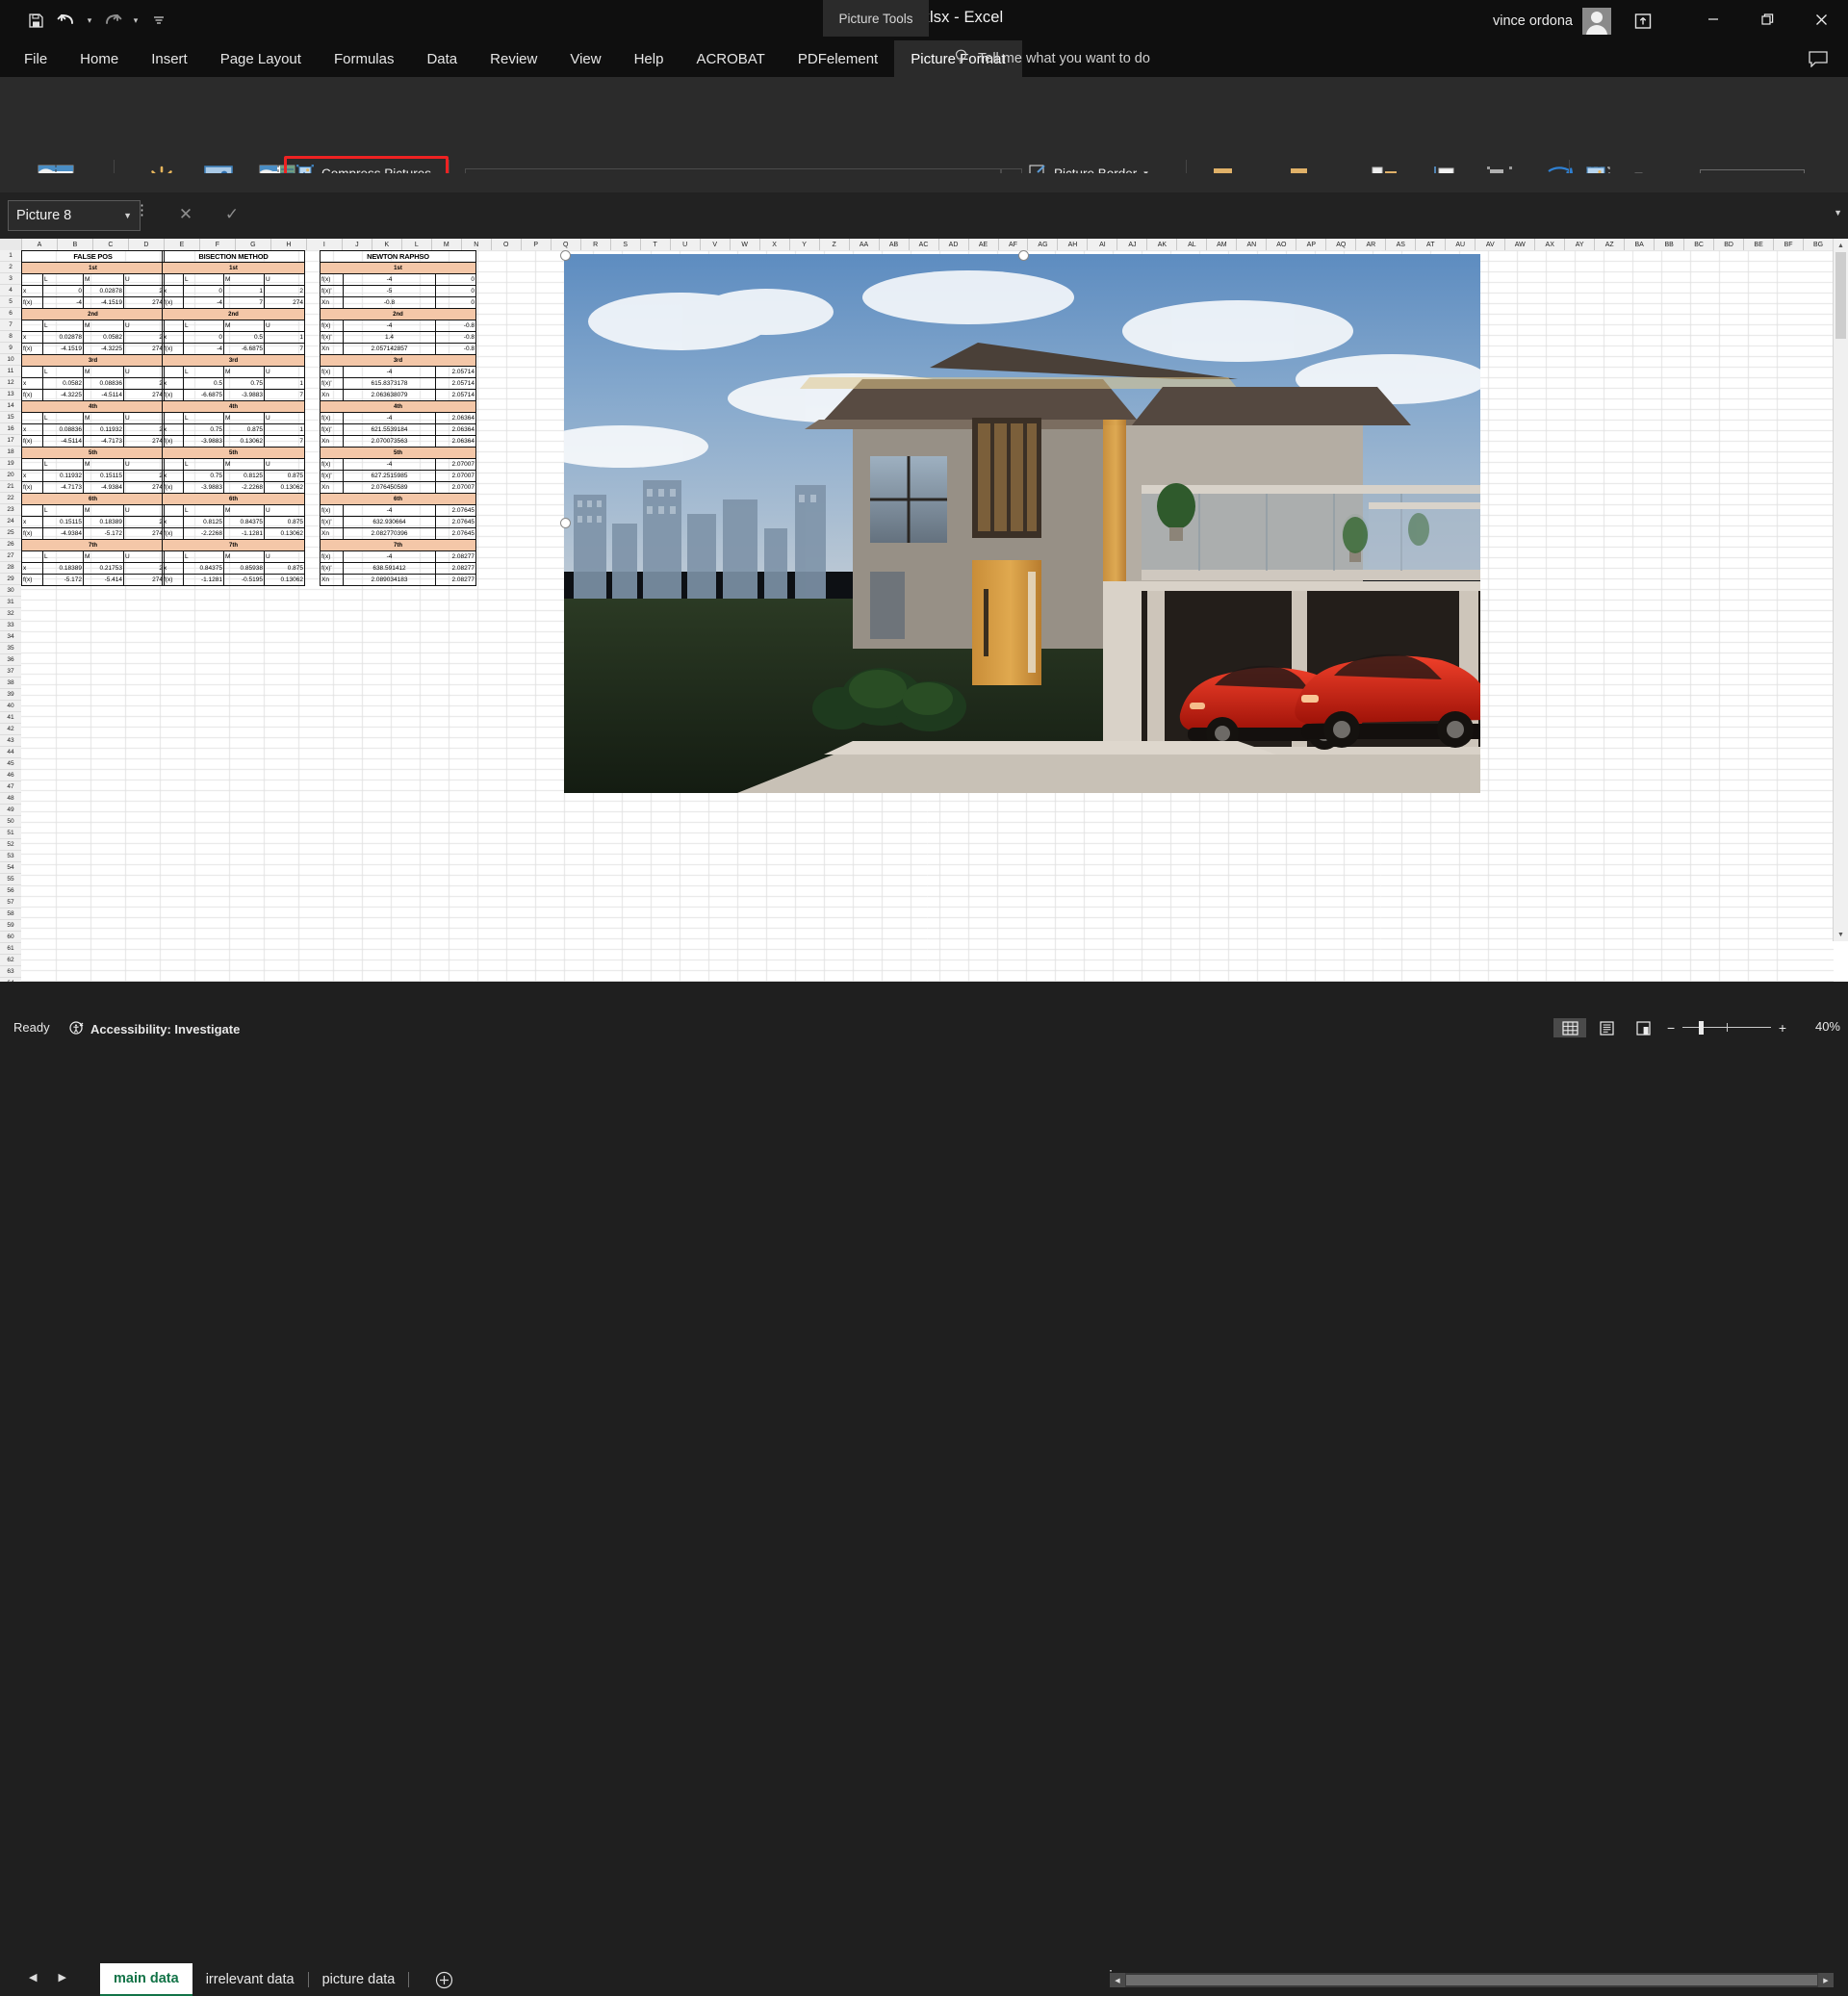 This screenshot has height=1996, width=1848. I want to click on row-header-59: 59, so click(10, 926).